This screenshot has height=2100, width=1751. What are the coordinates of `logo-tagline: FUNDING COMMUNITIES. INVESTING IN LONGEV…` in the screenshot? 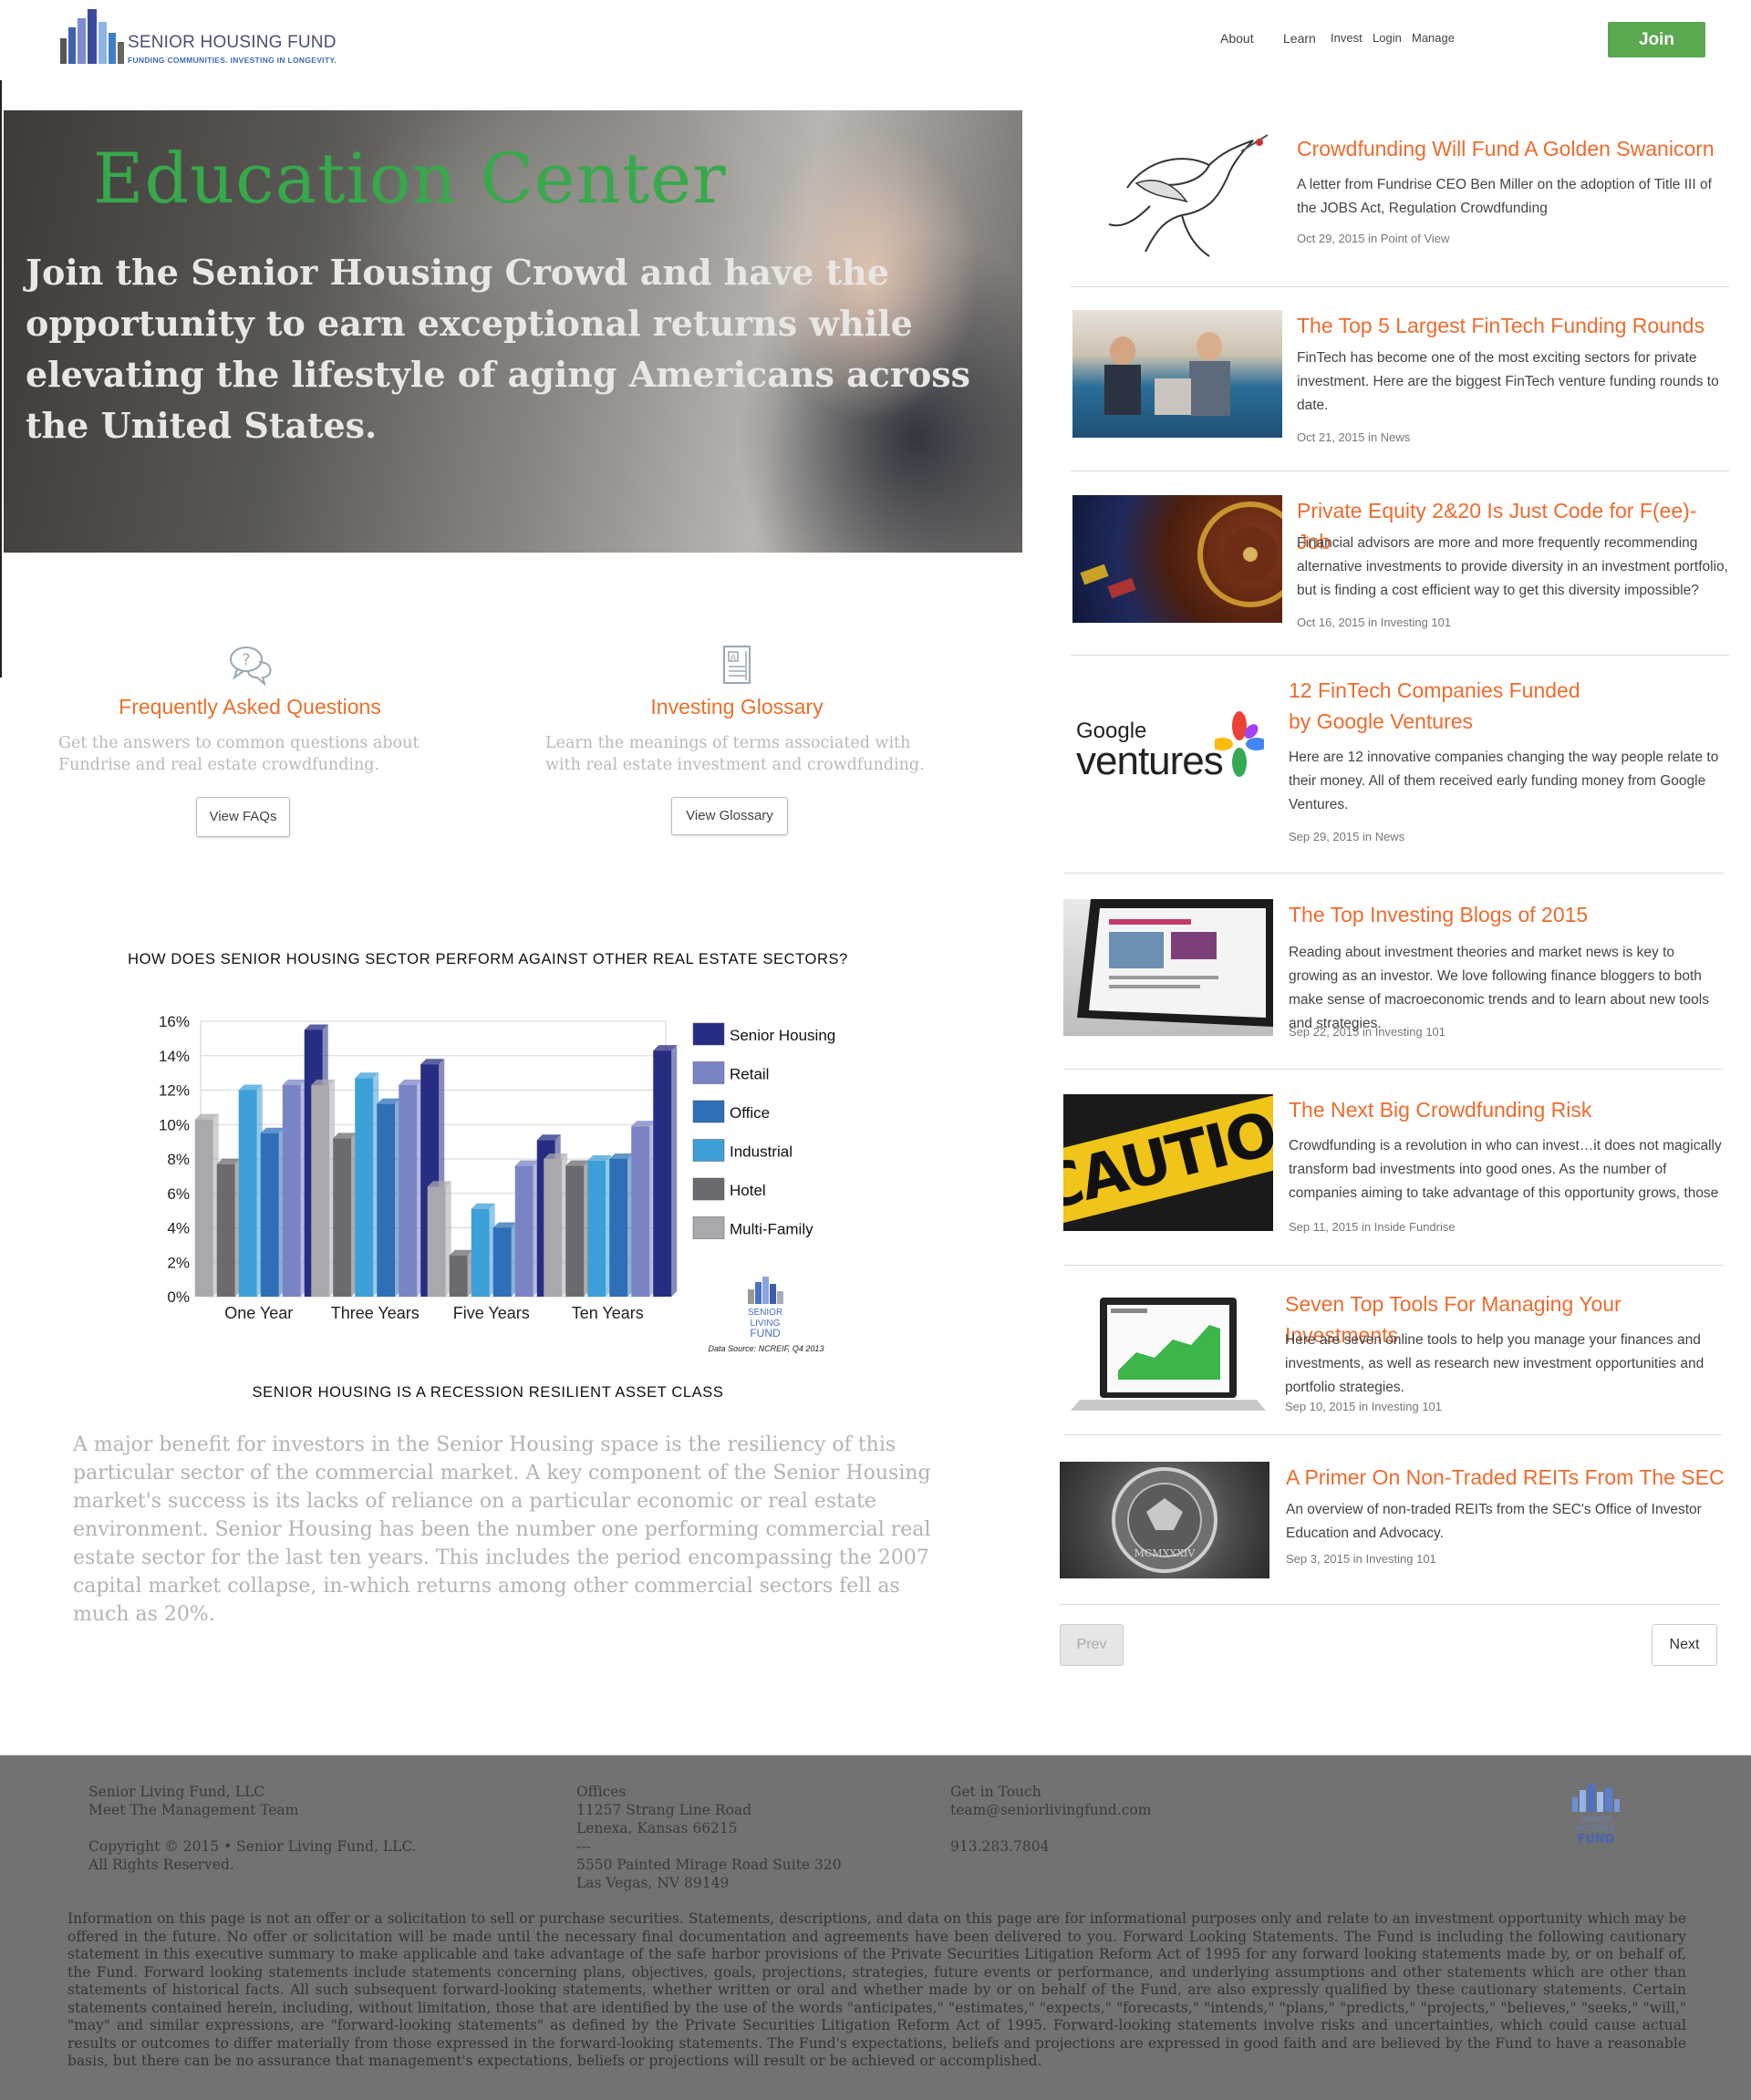 It's located at (232, 60).